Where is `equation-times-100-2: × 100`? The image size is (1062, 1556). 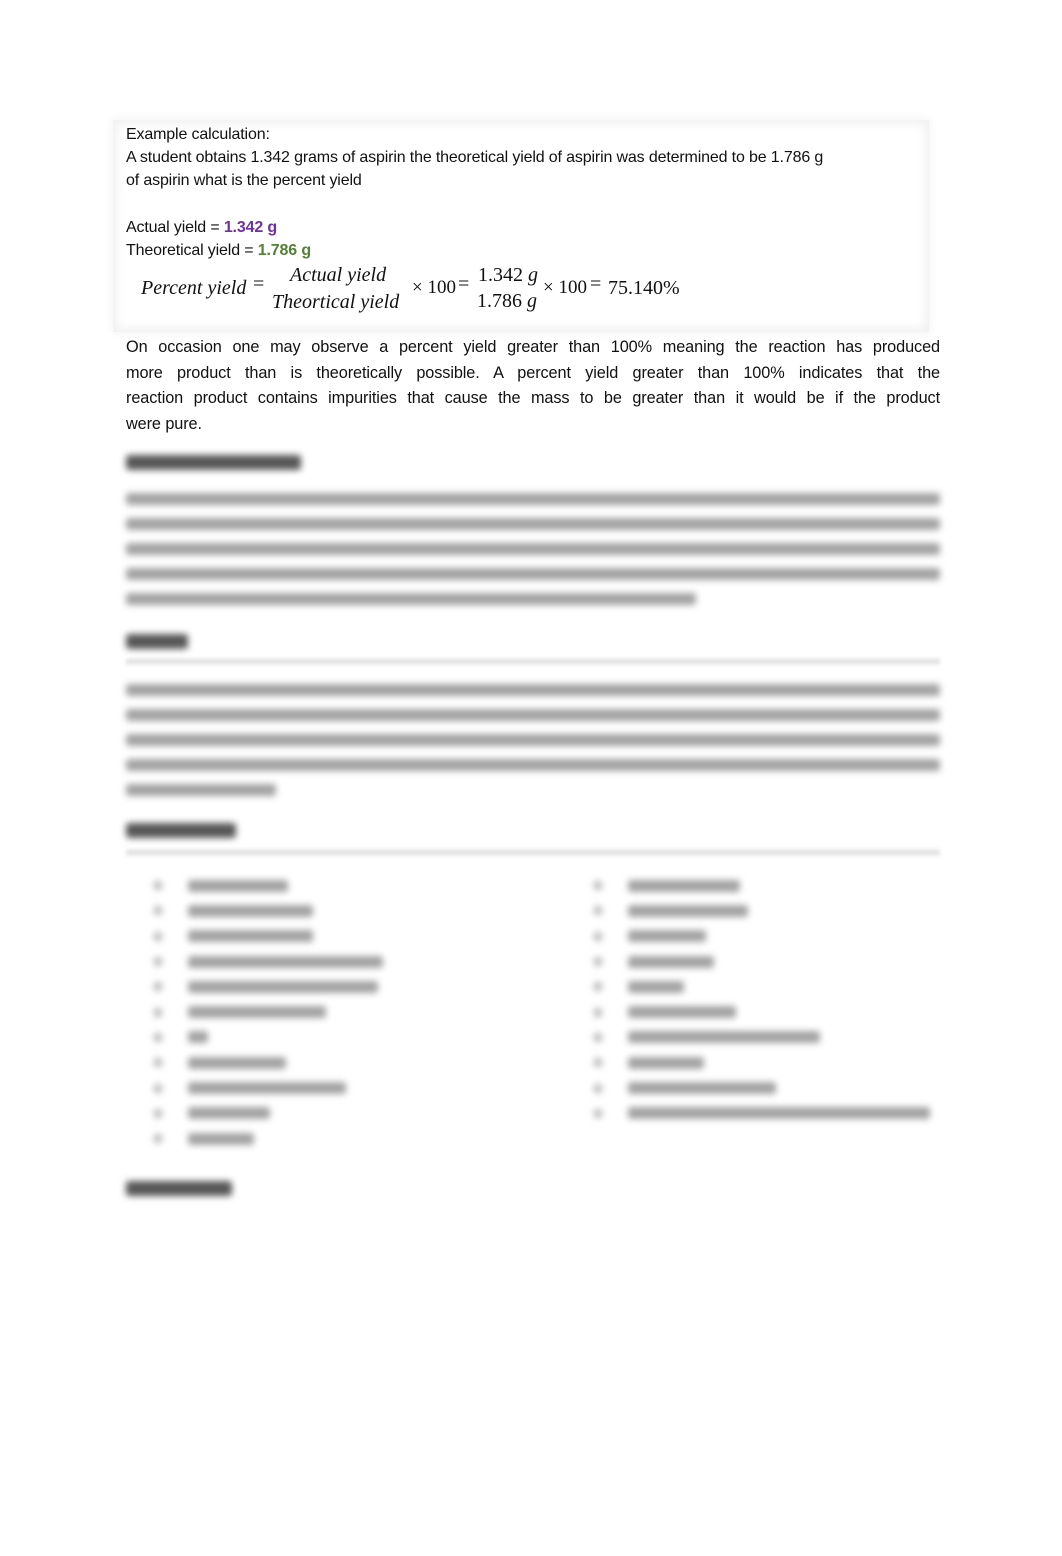 equation-times-100-2: × 100 is located at coordinates (565, 287).